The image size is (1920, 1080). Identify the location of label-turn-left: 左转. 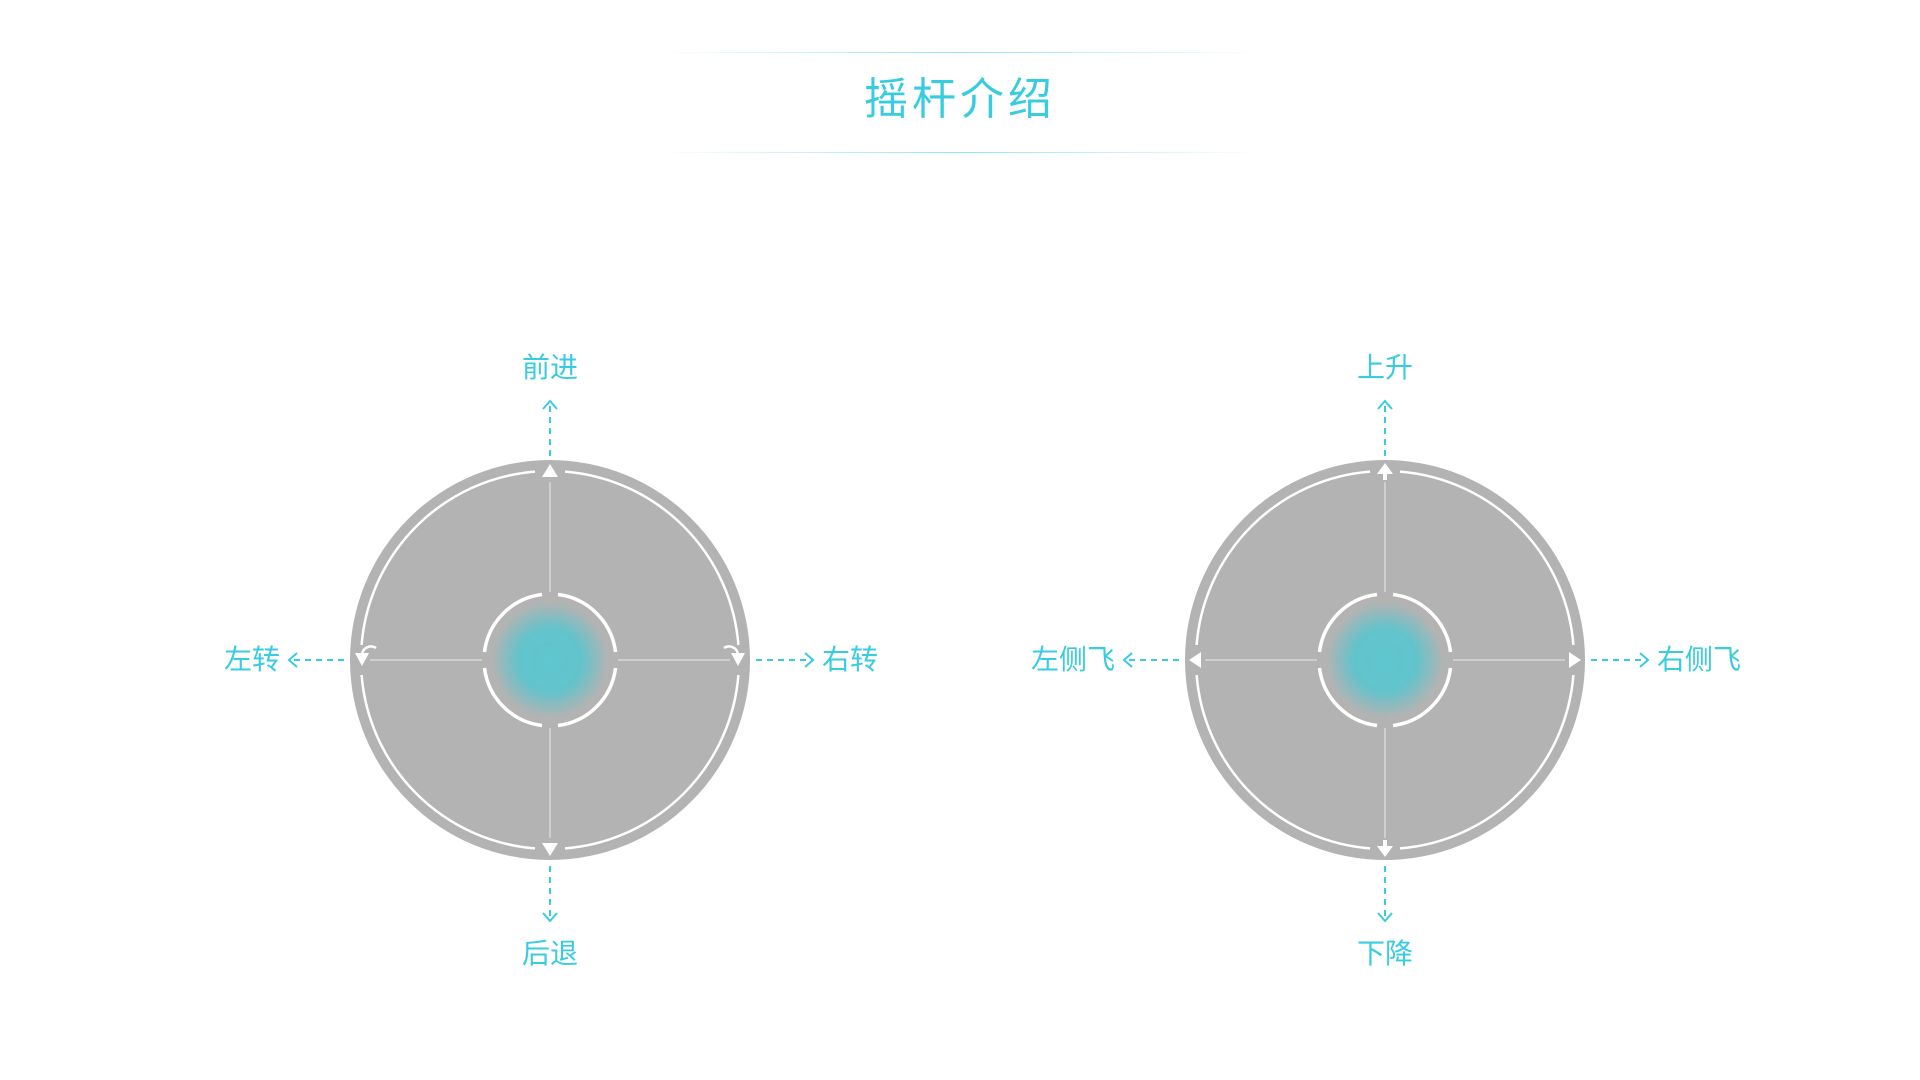
(251, 659).